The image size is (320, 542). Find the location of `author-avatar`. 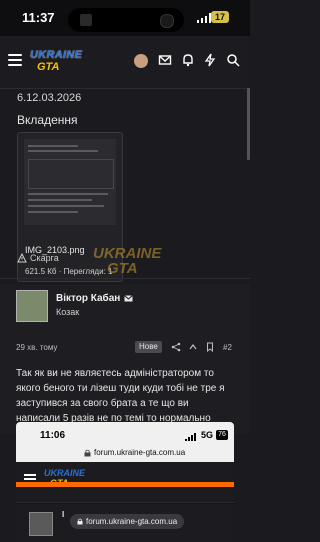

author-avatar is located at coordinates (32, 306).